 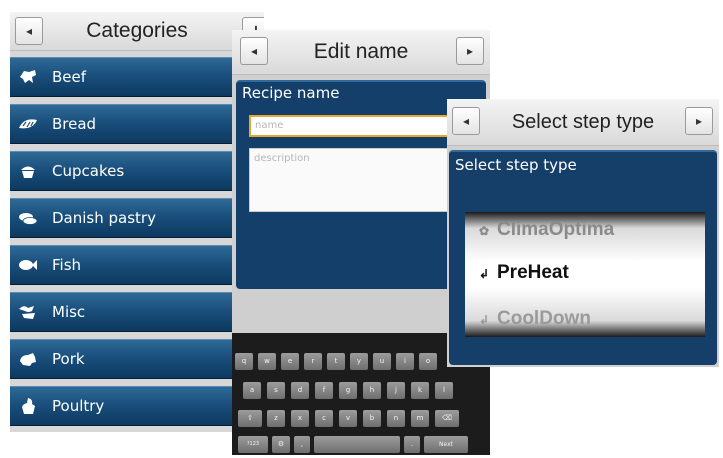 What do you see at coordinates (484, 320) in the screenshot?
I see `cooldown-icon: ↲` at bounding box center [484, 320].